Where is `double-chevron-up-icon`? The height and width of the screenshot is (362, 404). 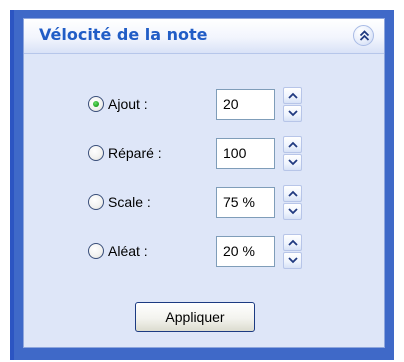
double-chevron-up-icon is located at coordinates (364, 35).